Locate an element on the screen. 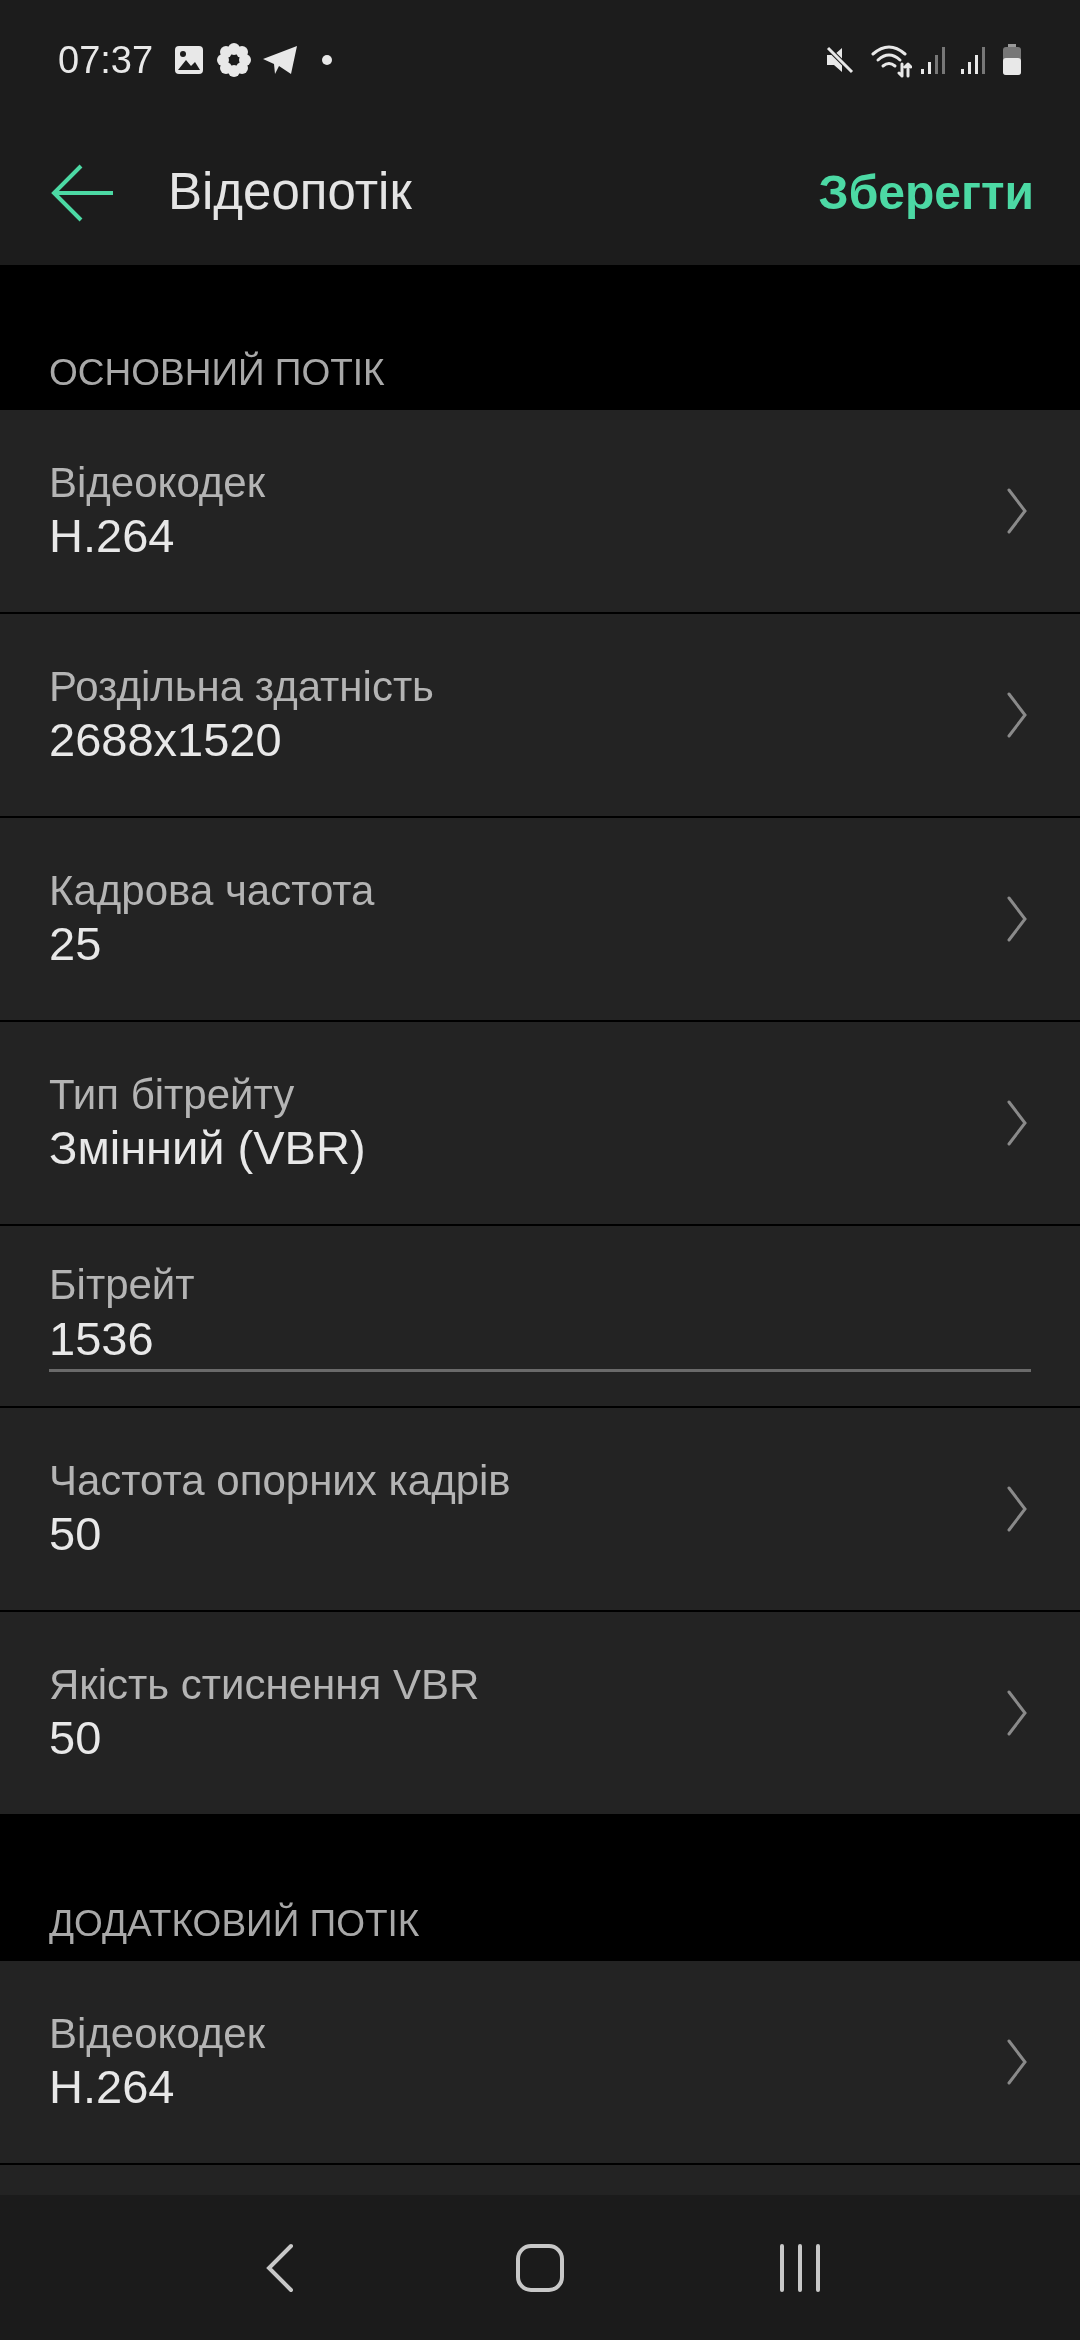 Image resolution: width=1080 pixels, height=2340 pixels. section-header: ДОДАТКОВИЙ ПОТІК is located at coordinates (234, 1923).